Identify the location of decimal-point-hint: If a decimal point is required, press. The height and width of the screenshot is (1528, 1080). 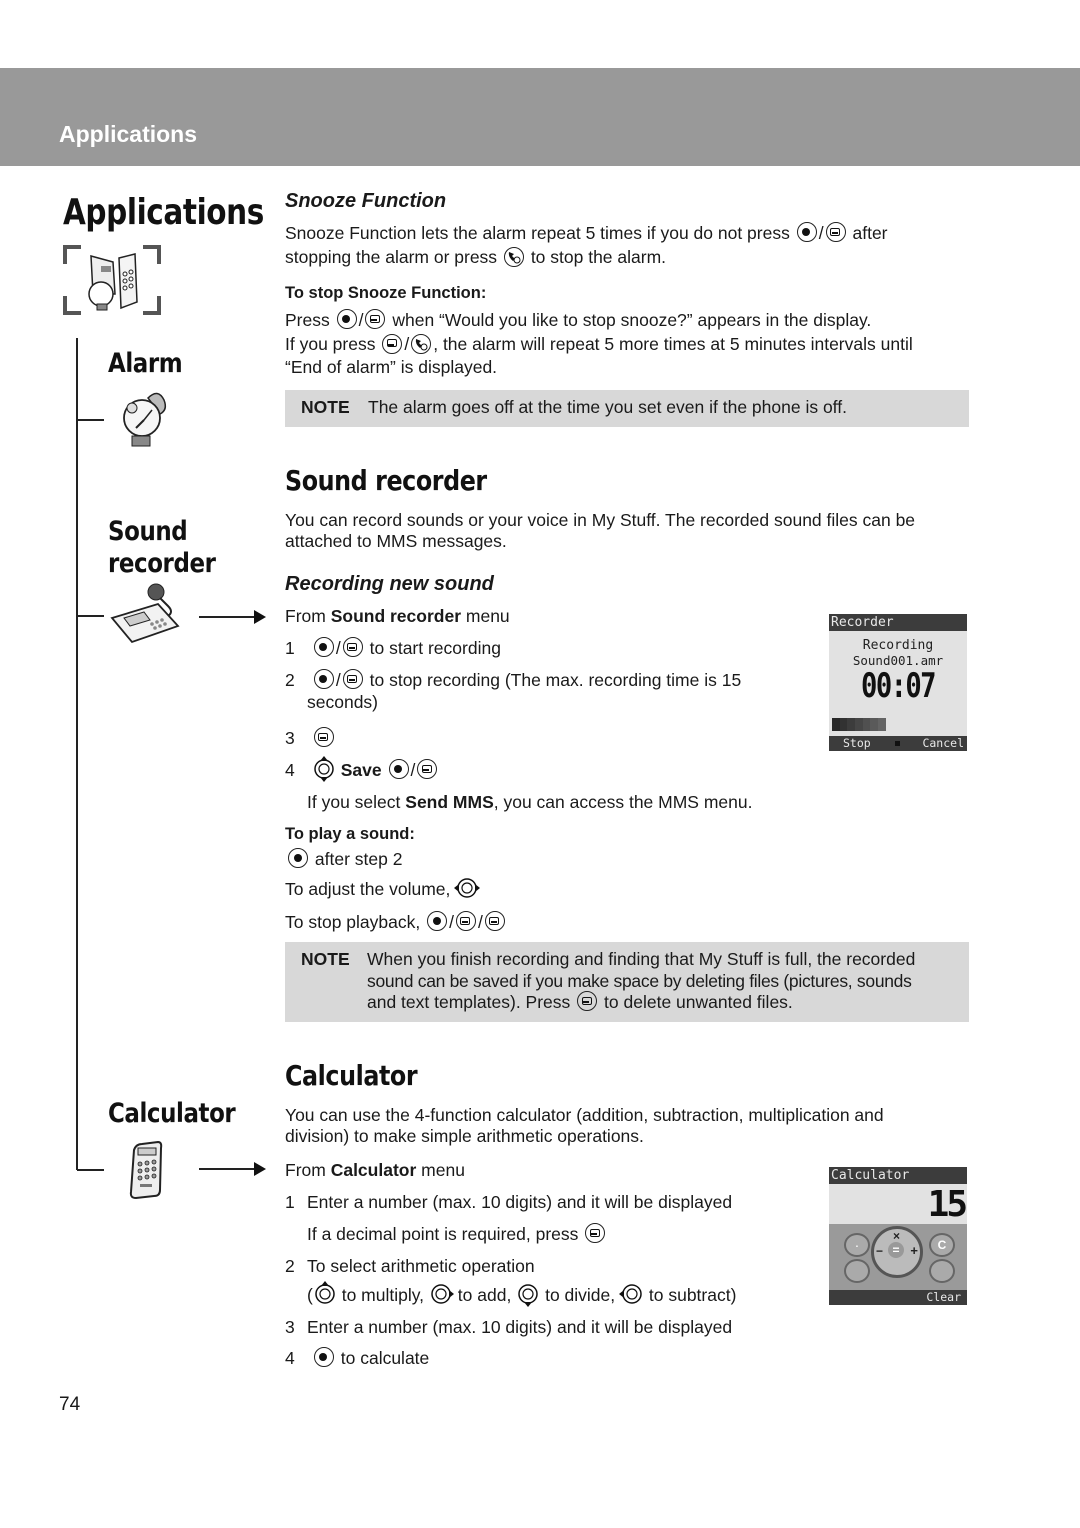
(457, 1234).